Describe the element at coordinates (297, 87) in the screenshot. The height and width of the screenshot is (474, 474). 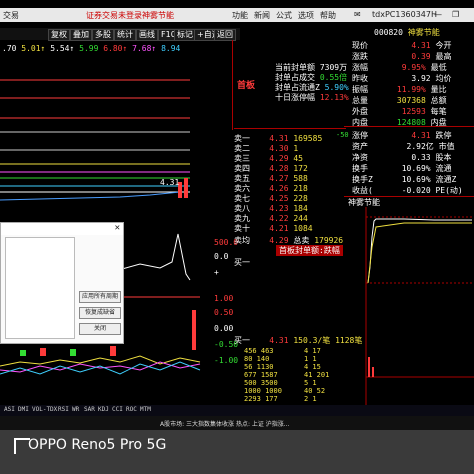
I see `board-row-label: 封单占流通Z` at that location.